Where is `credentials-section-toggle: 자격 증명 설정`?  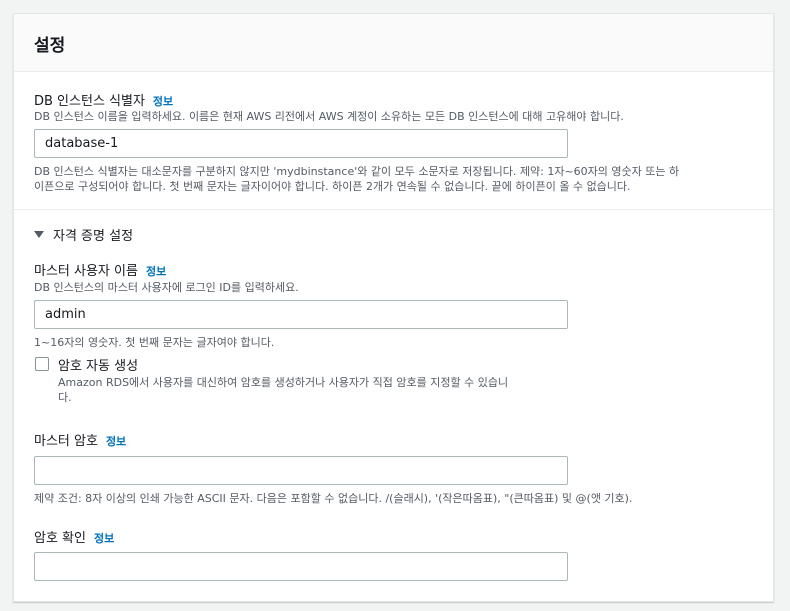 credentials-section-toggle: 자격 증명 설정 is located at coordinates (83, 234).